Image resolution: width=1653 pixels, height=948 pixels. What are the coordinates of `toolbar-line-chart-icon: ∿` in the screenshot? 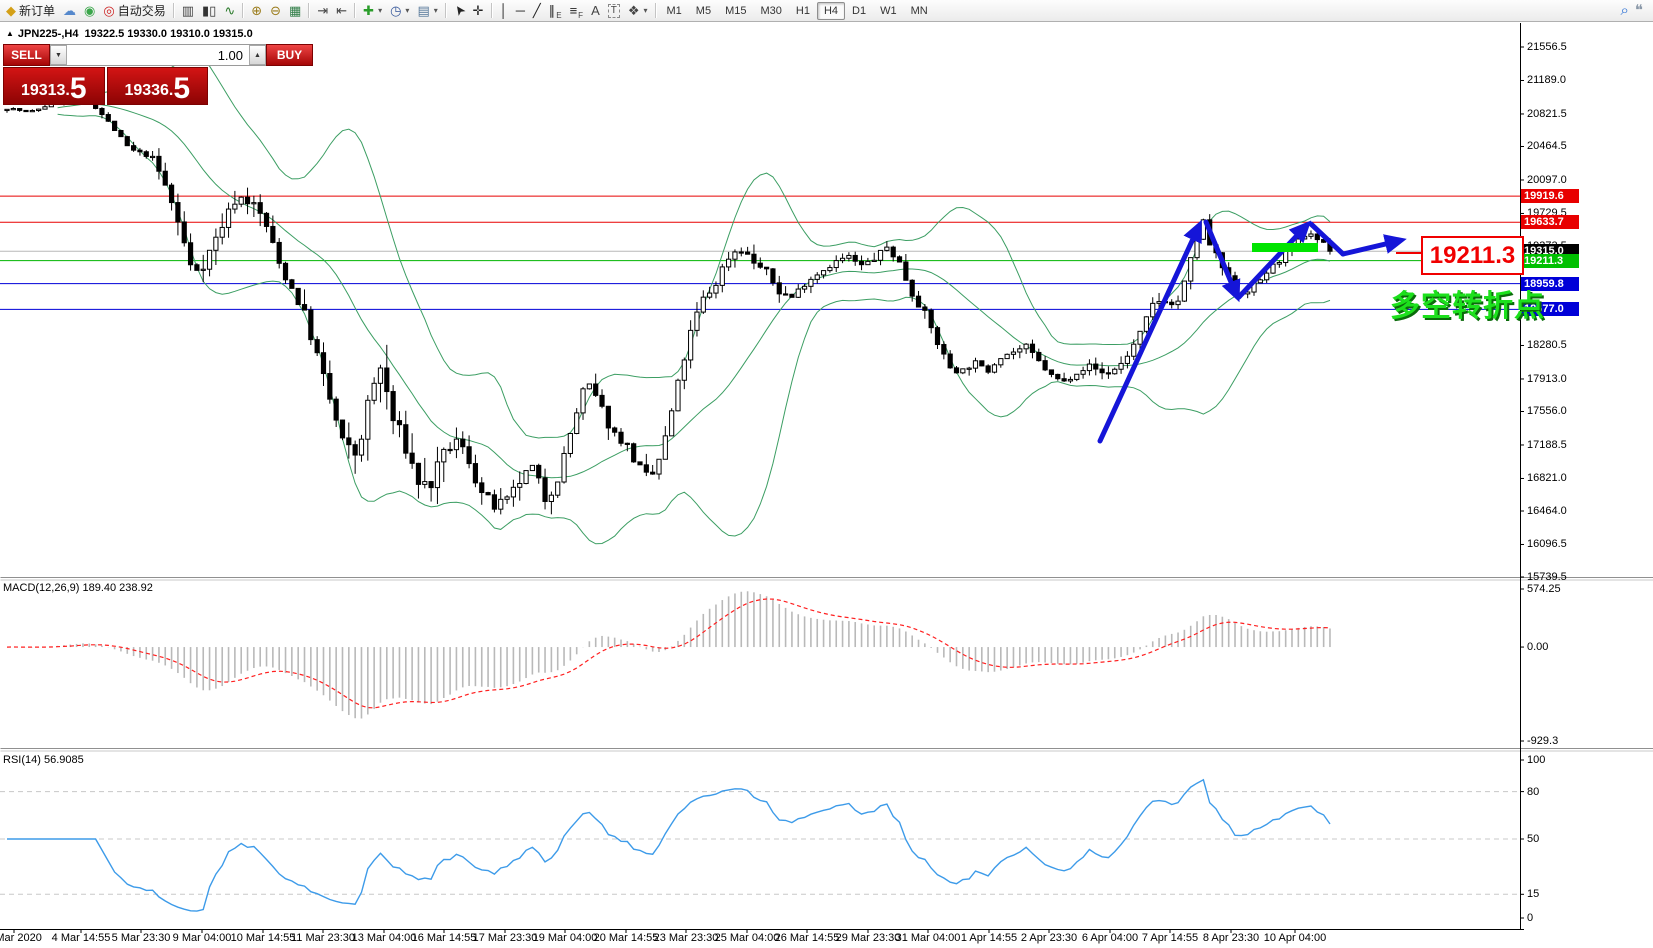 It's located at (229, 10).